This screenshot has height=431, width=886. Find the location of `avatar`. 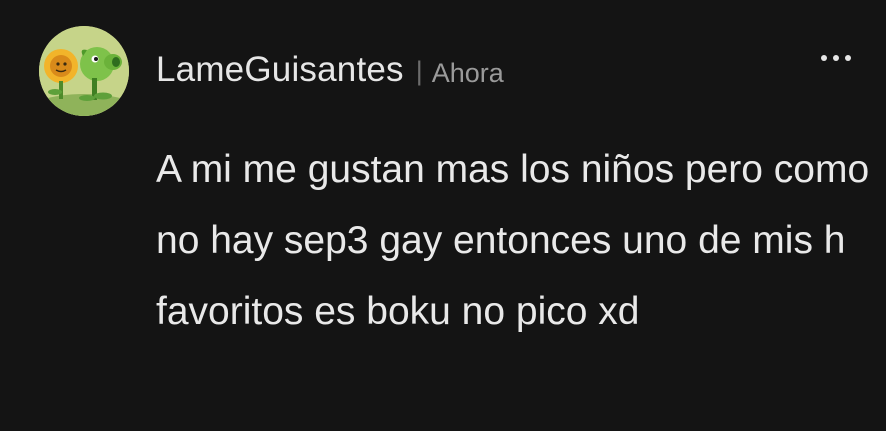

avatar is located at coordinates (84, 71).